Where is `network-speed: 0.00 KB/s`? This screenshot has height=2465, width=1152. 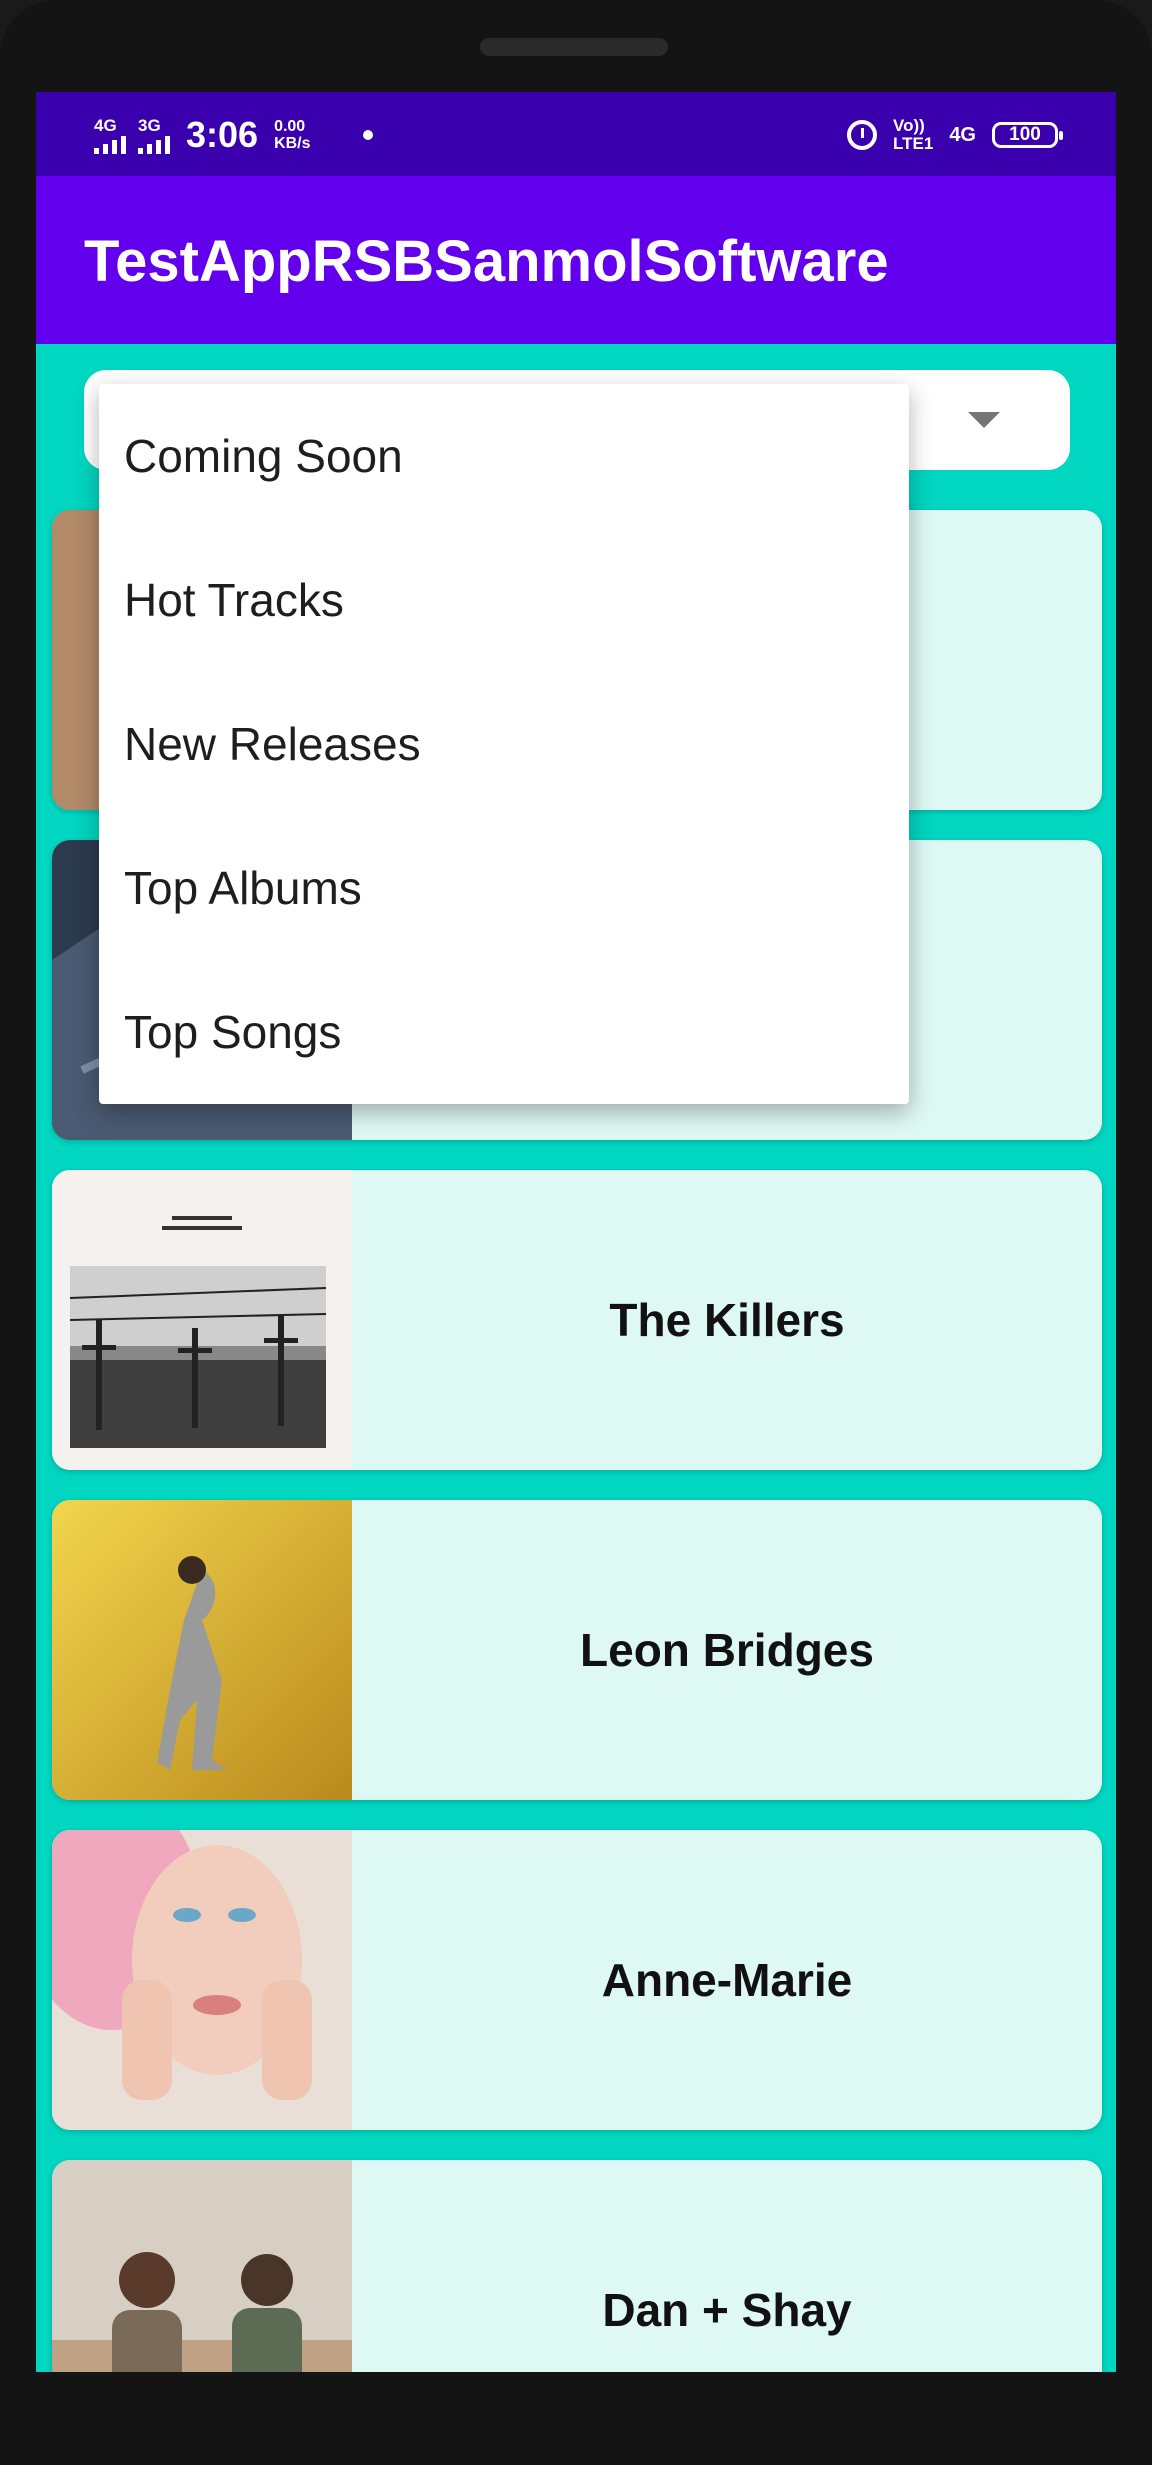
network-speed: 0.00 KB/s is located at coordinates (292, 135).